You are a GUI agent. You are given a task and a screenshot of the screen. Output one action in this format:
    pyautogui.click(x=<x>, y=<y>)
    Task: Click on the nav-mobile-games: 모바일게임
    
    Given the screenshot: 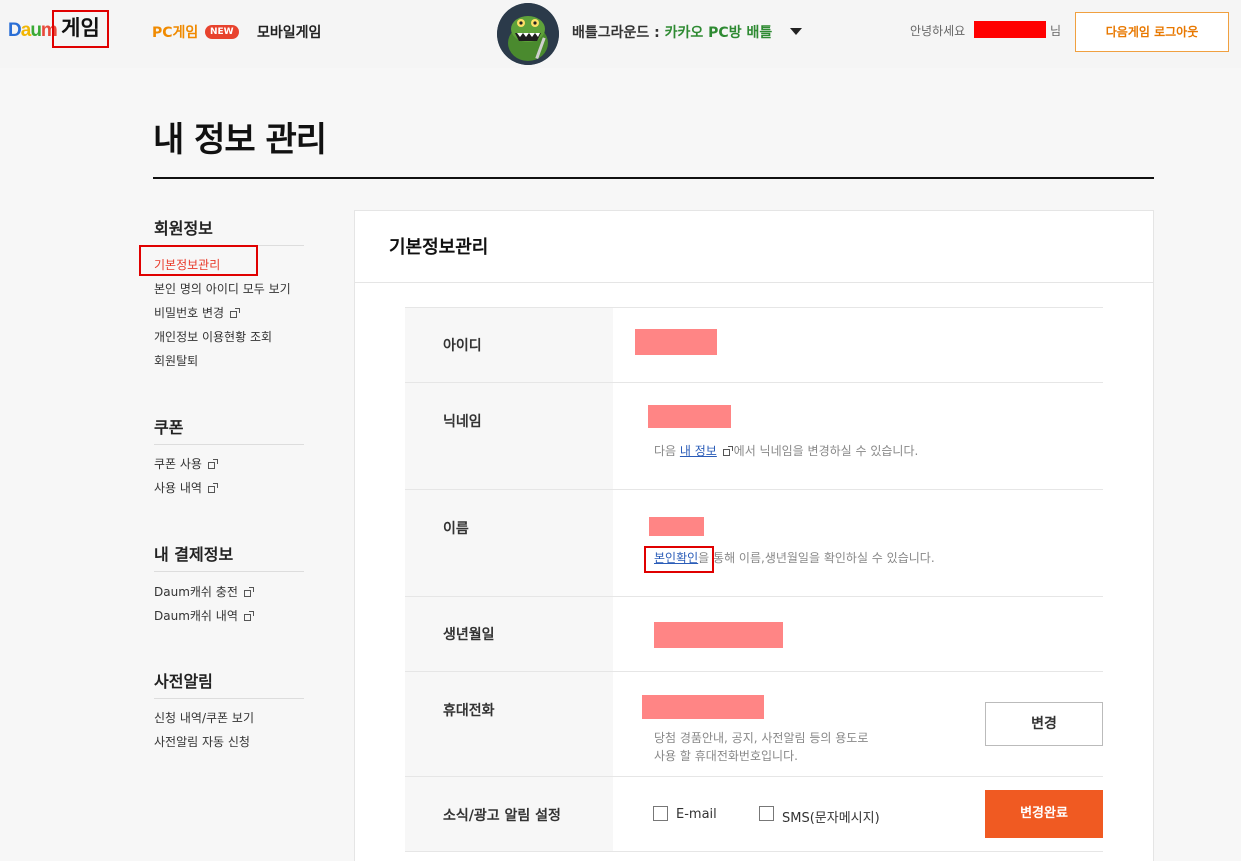 What is the action you would take?
    pyautogui.click(x=289, y=32)
    